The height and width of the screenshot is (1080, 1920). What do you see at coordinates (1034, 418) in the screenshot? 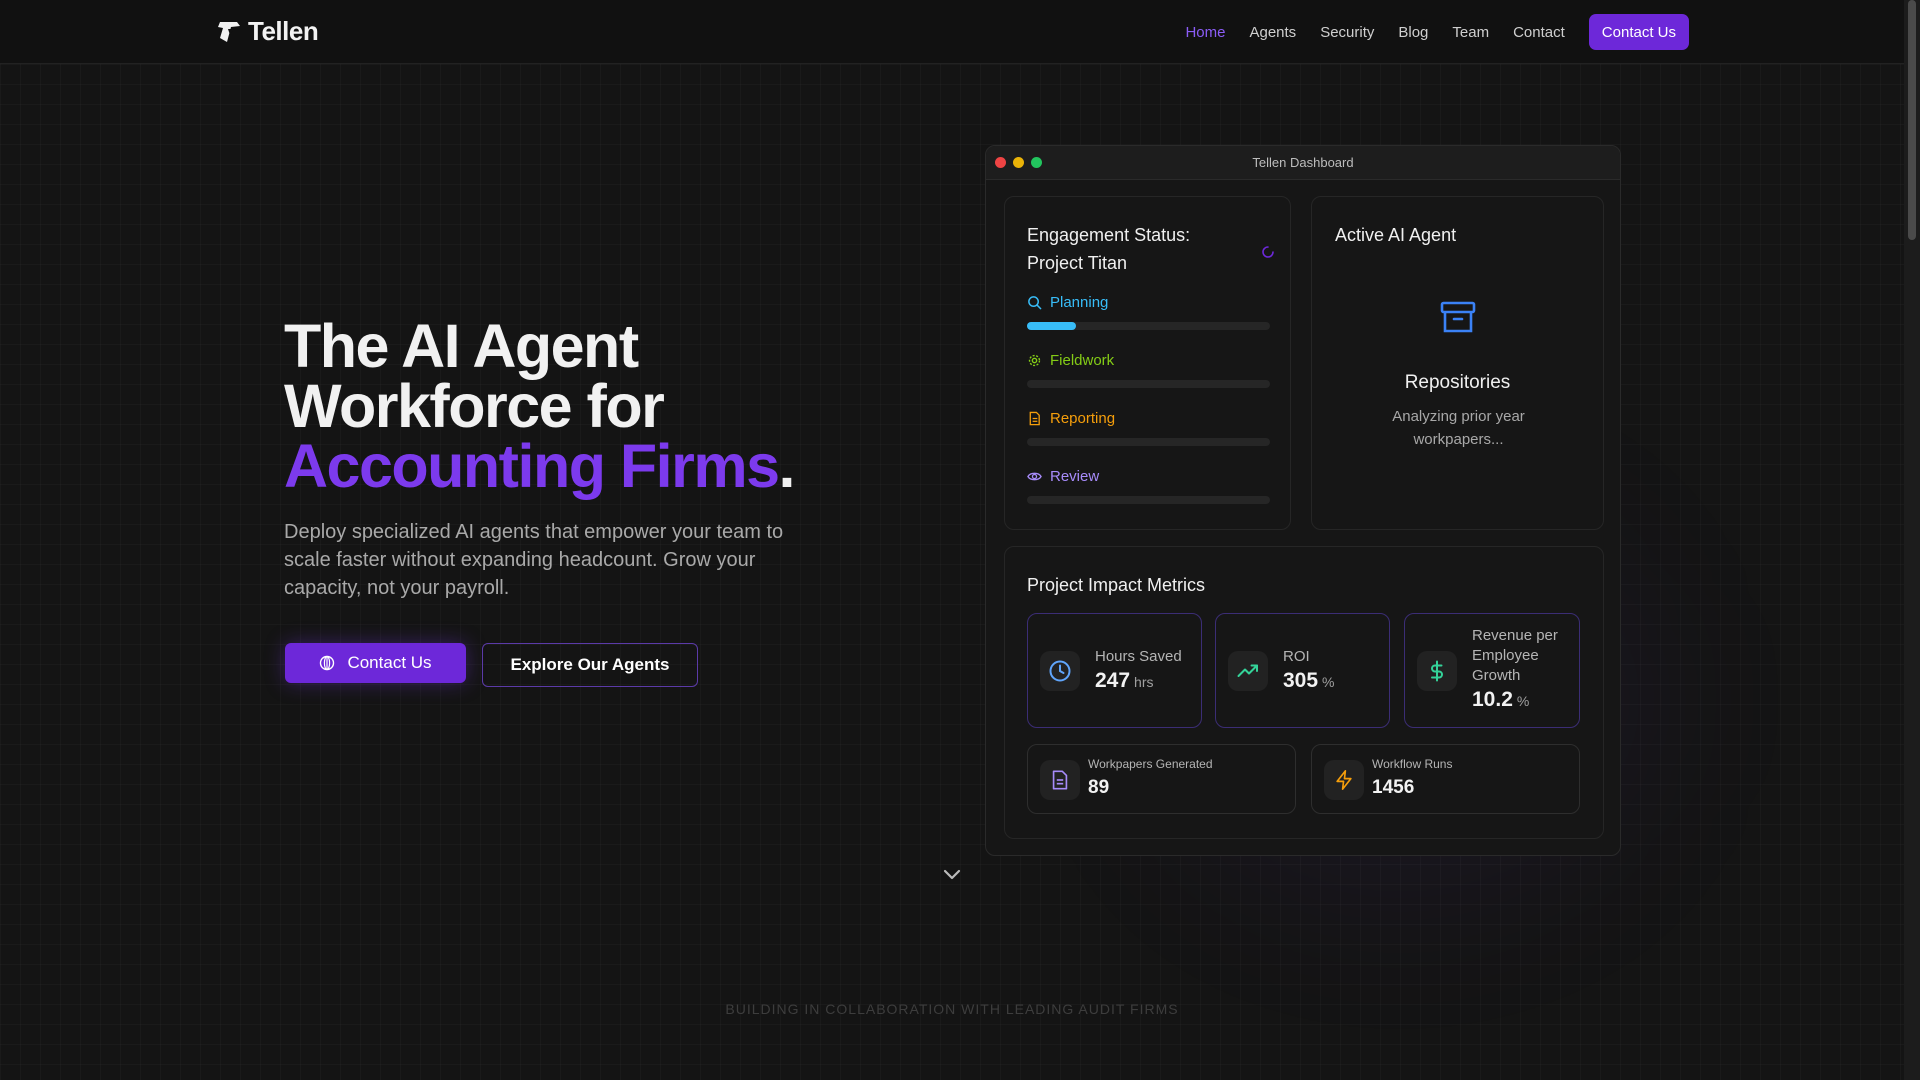
I see `document-icon` at bounding box center [1034, 418].